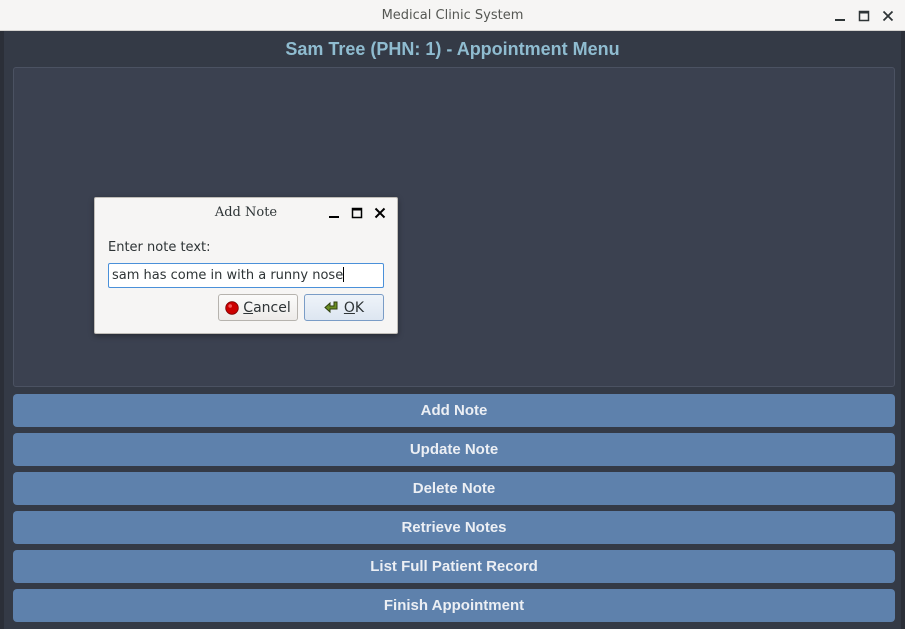 The width and height of the screenshot is (905, 629). Describe the element at coordinates (159, 247) in the screenshot. I see `note-text-label: Enter note text:` at that location.